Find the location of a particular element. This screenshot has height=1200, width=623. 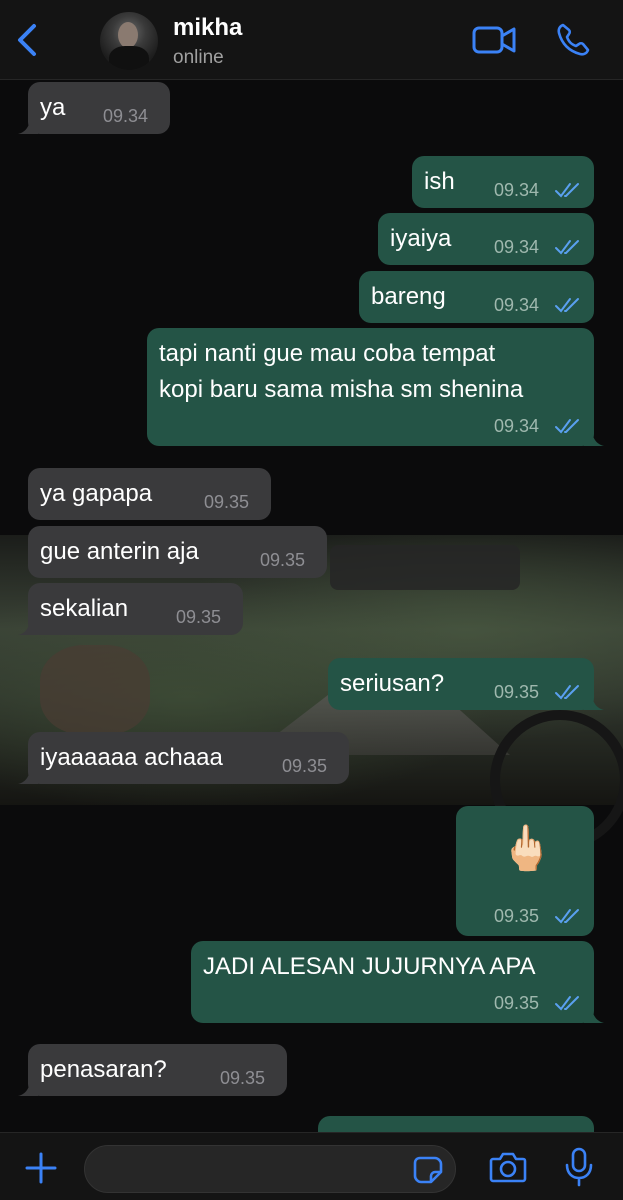

message-text: seriusan? is located at coordinates (392, 683).